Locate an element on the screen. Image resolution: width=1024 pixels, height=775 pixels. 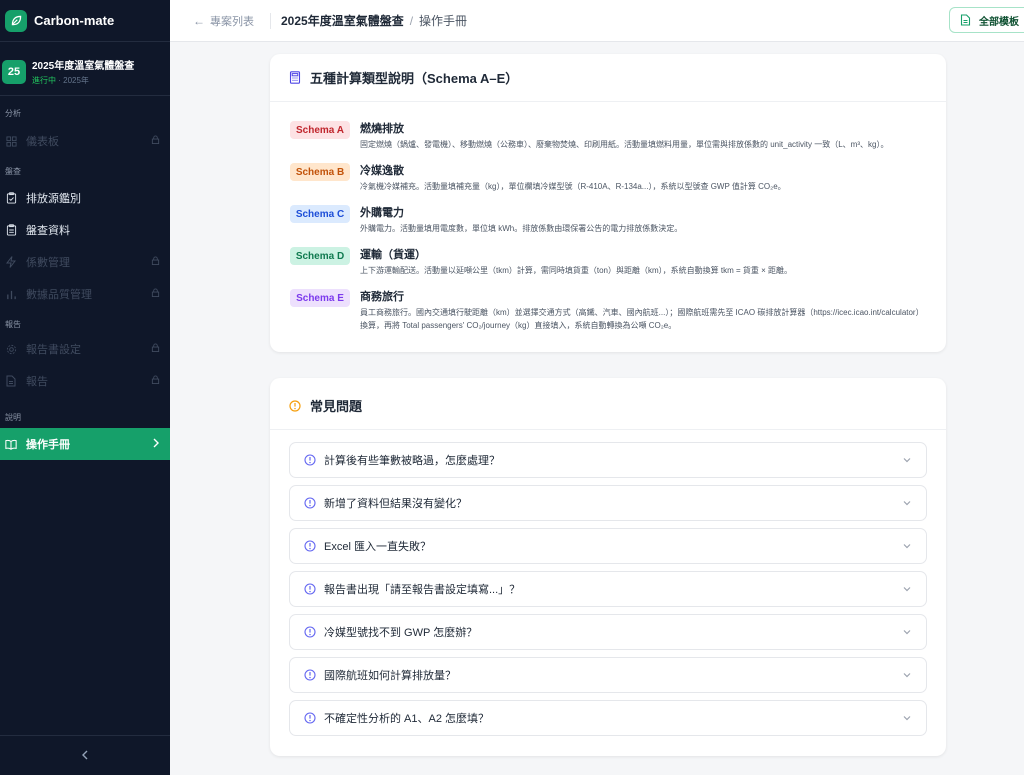
schemas-card-header: 五種計算類型說明（Schema A–E） is located at coordinates (608, 78).